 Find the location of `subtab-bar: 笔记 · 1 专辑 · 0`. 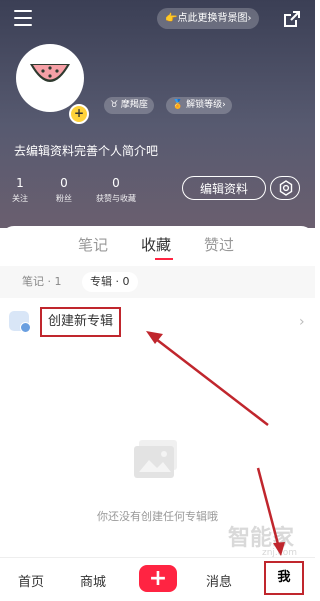

subtab-bar: 笔记 · 1 专辑 · 0 is located at coordinates (157, 282).